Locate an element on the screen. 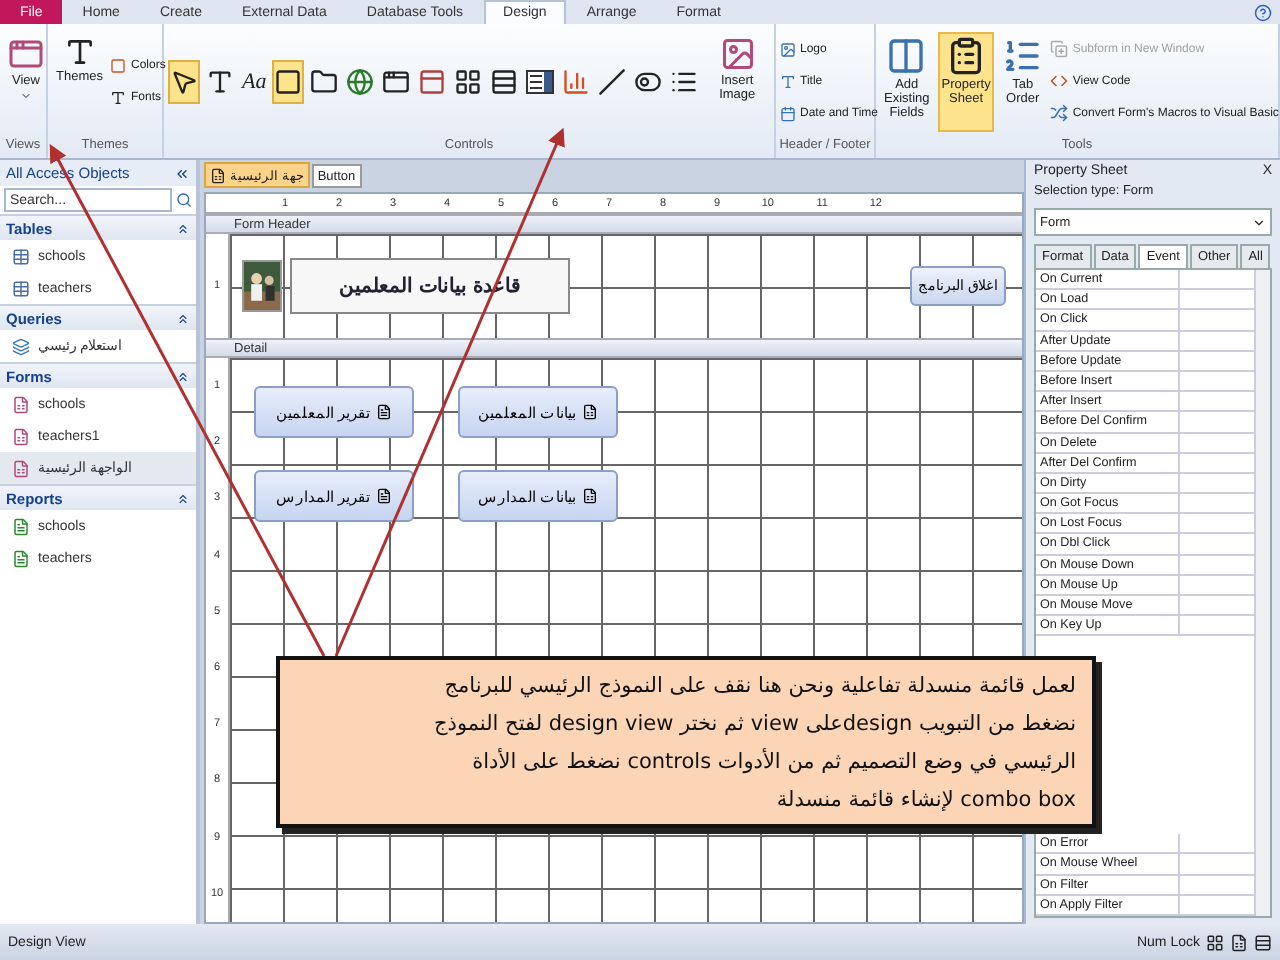 The image size is (1280, 960). view-icon is located at coordinates (26, 53).